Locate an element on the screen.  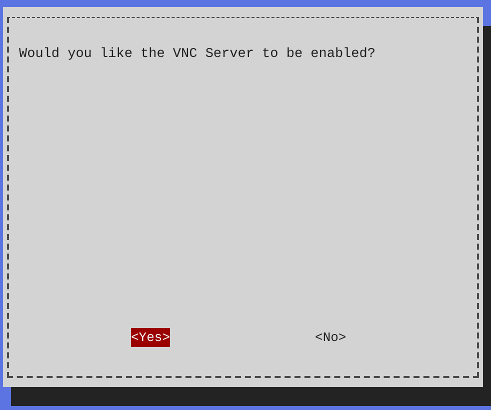
no-button: <No> is located at coordinates (330, 337).